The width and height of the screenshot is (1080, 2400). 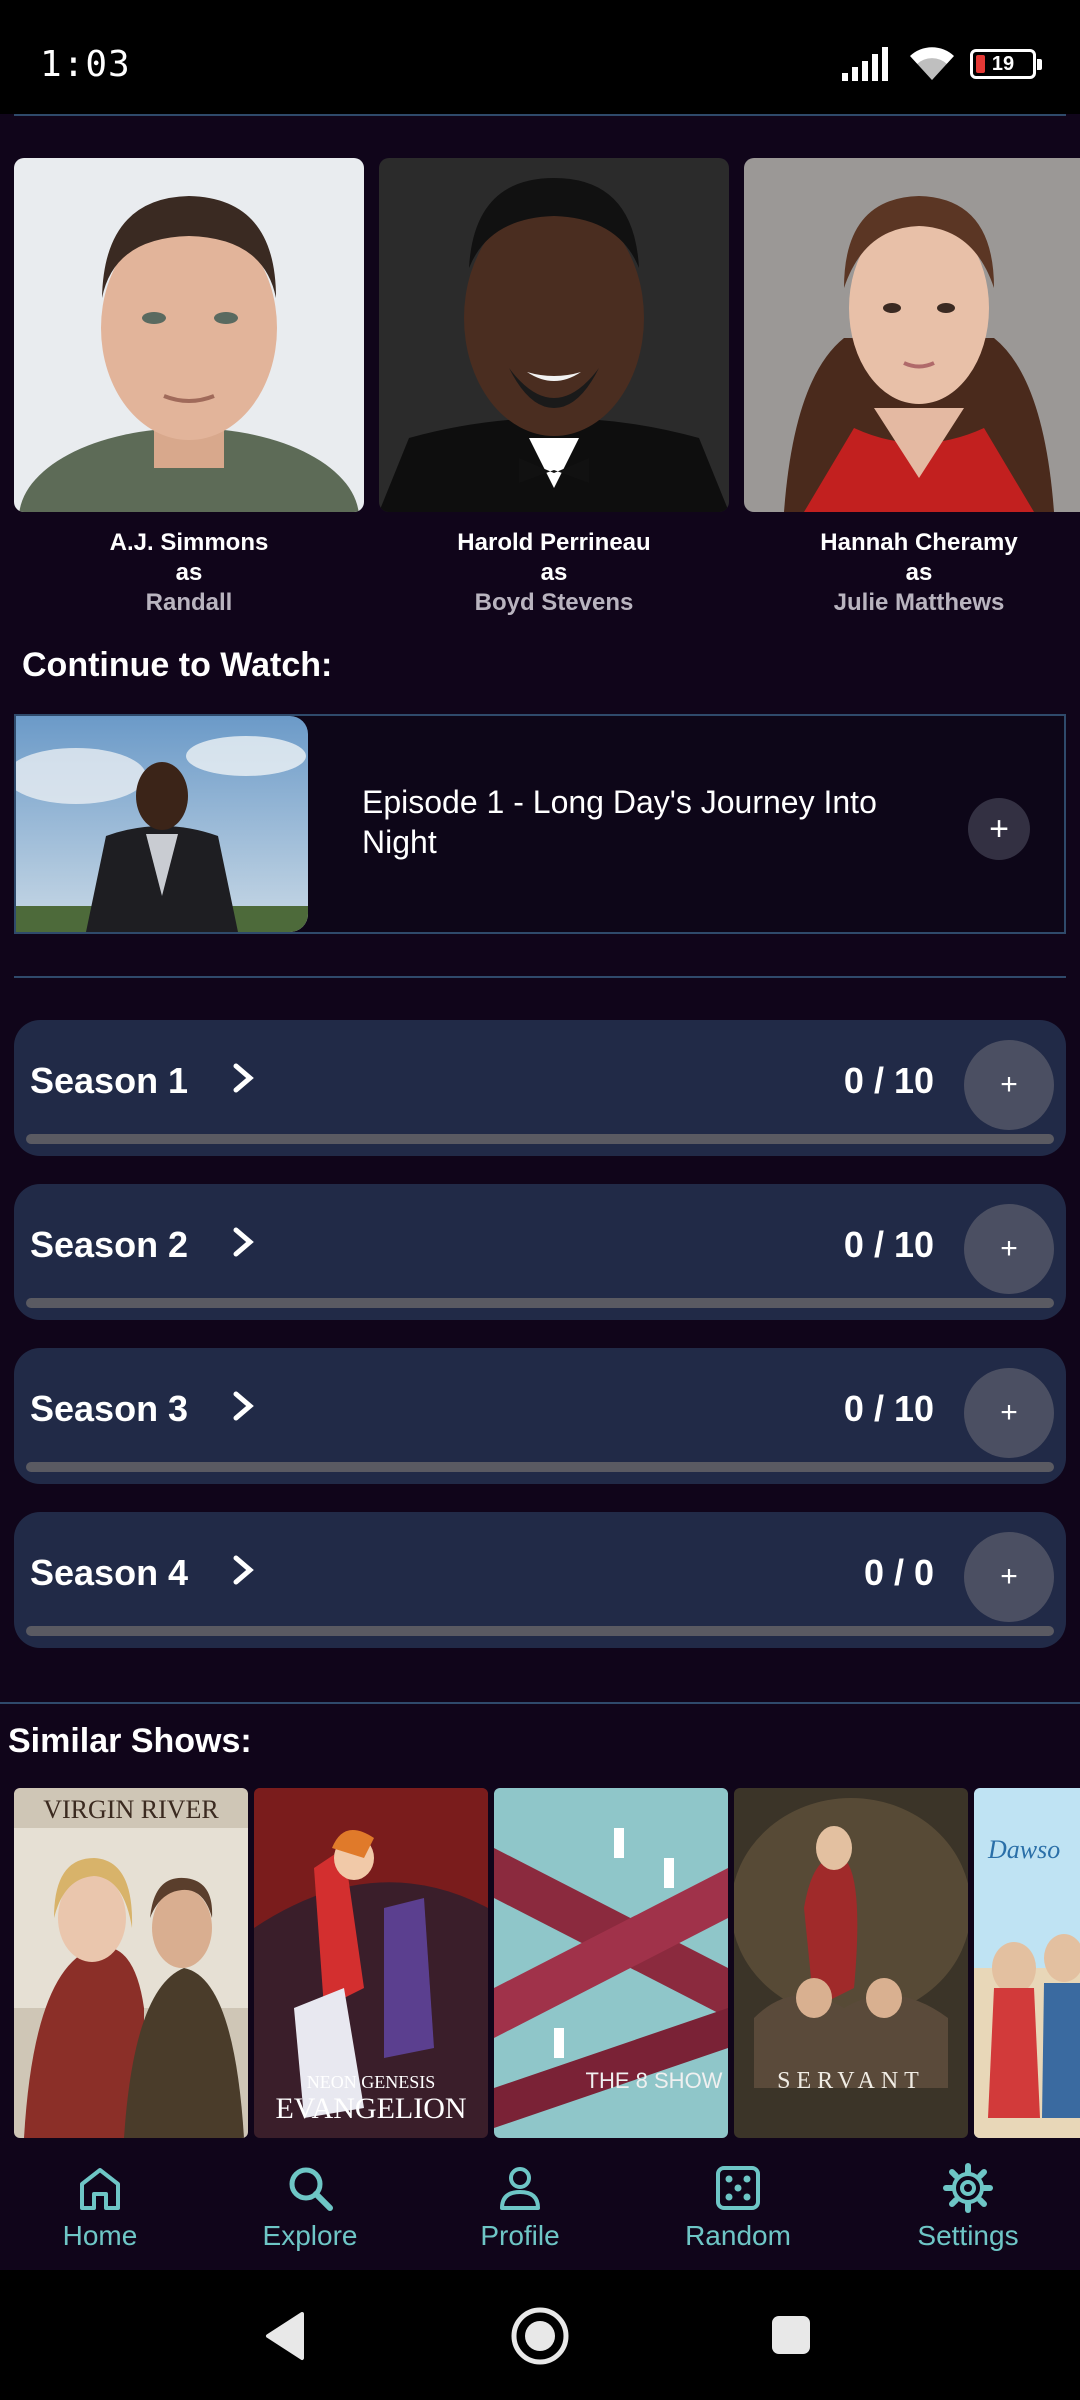 I want to click on show-poster: NEON GENESIS EVANGELION, so click(x=371, y=1963).